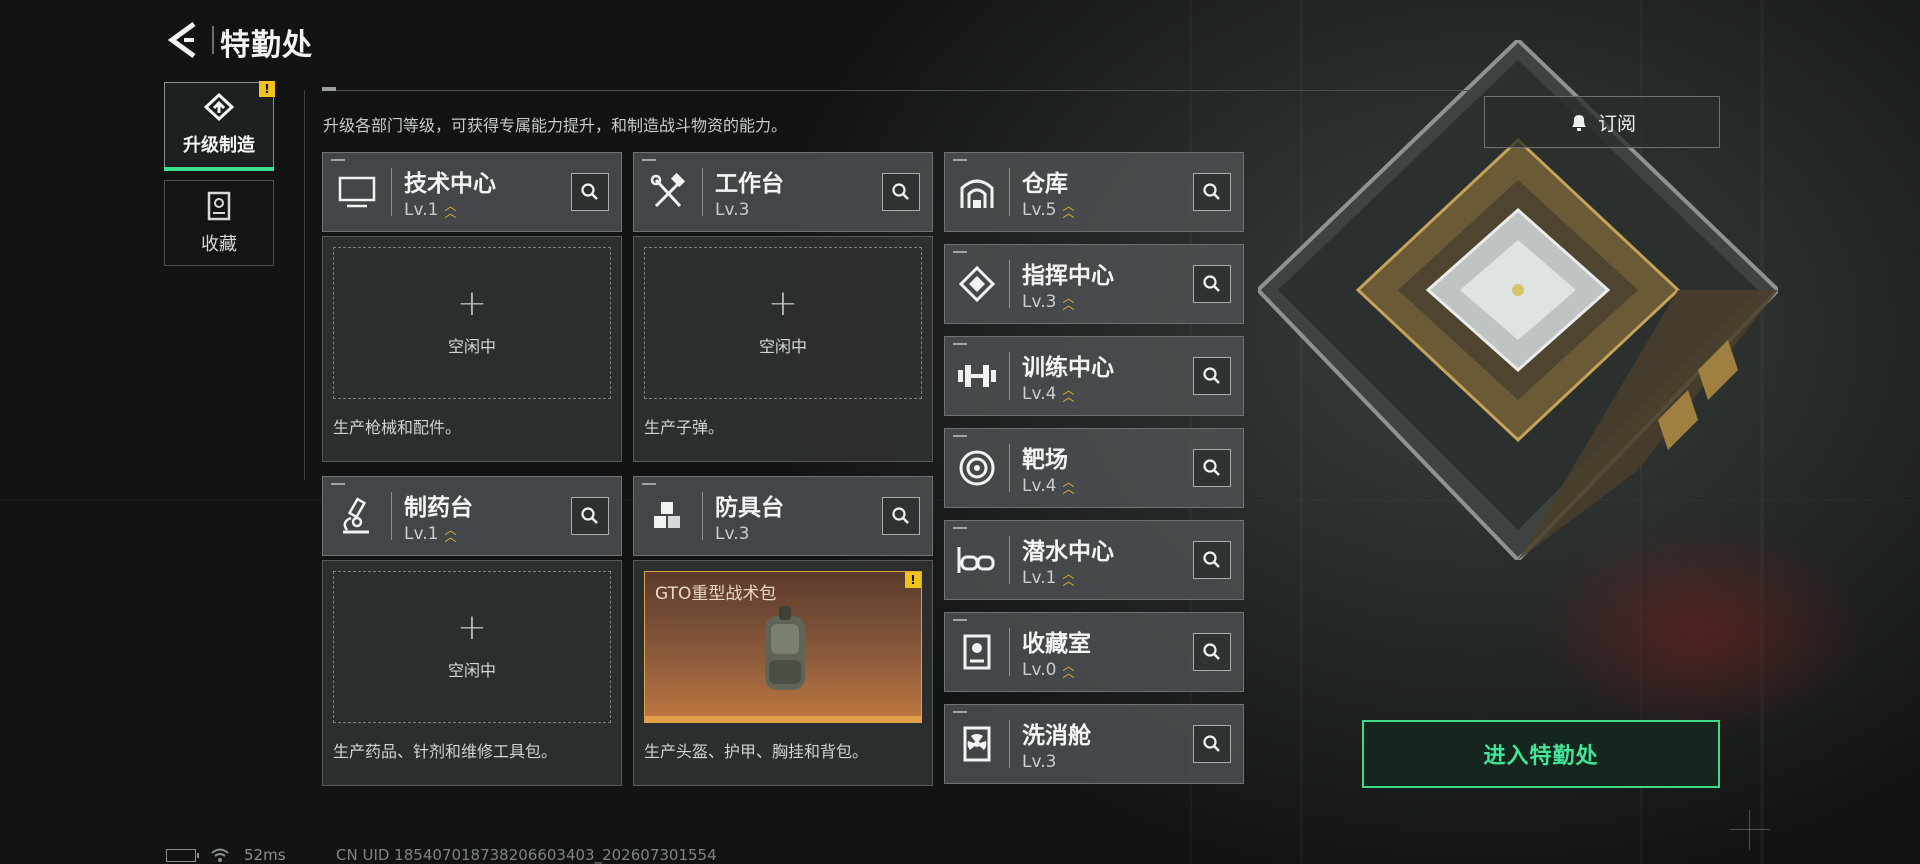 The width and height of the screenshot is (1920, 864). Describe the element at coordinates (356, 515) in the screenshot. I see `microscope-icon` at that location.